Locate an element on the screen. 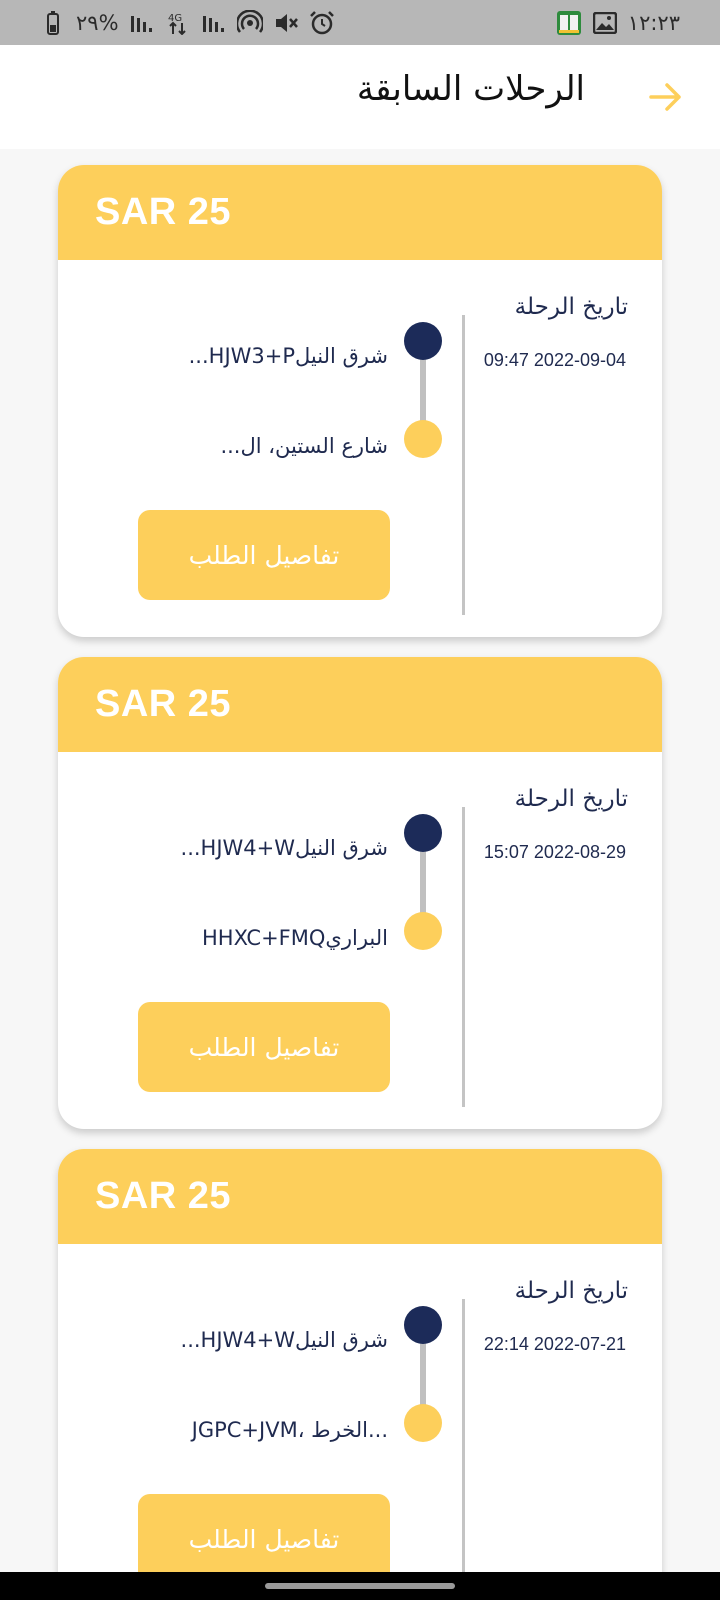 This screenshot has width=720, height=1600. home-gesture-handle is located at coordinates (360, 1586).